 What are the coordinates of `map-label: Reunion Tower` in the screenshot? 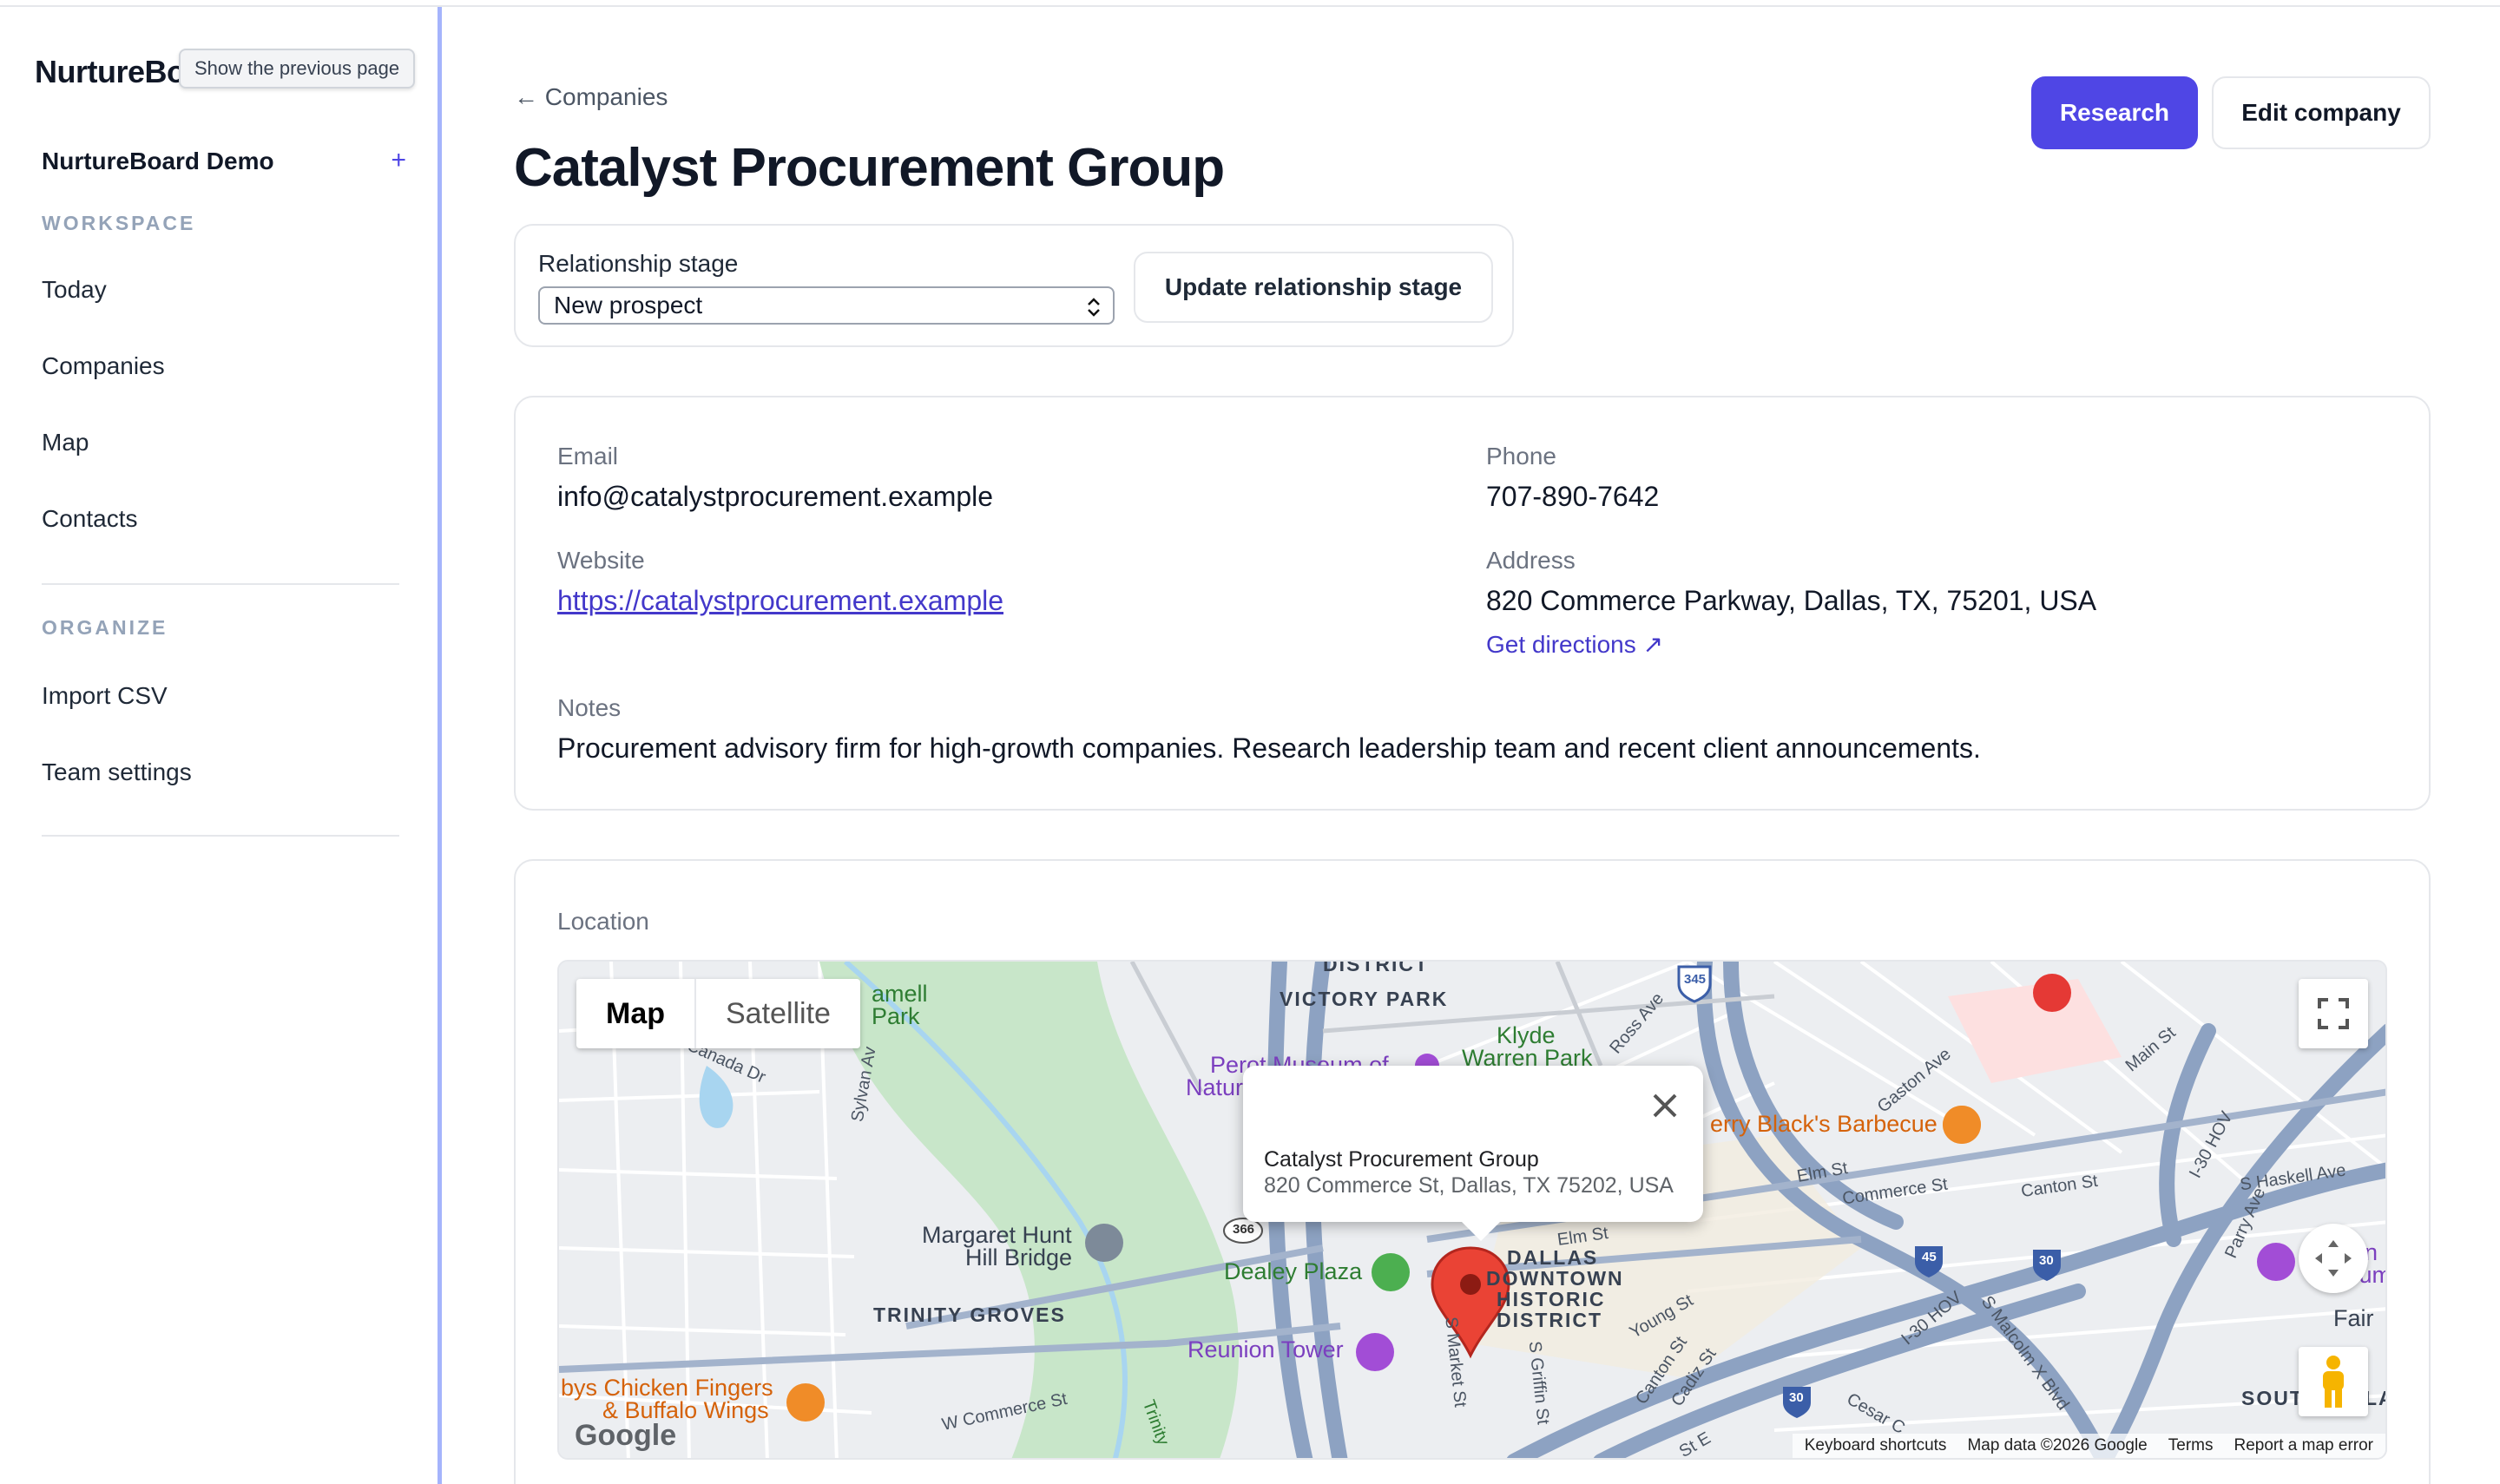 It's located at (1266, 1349).